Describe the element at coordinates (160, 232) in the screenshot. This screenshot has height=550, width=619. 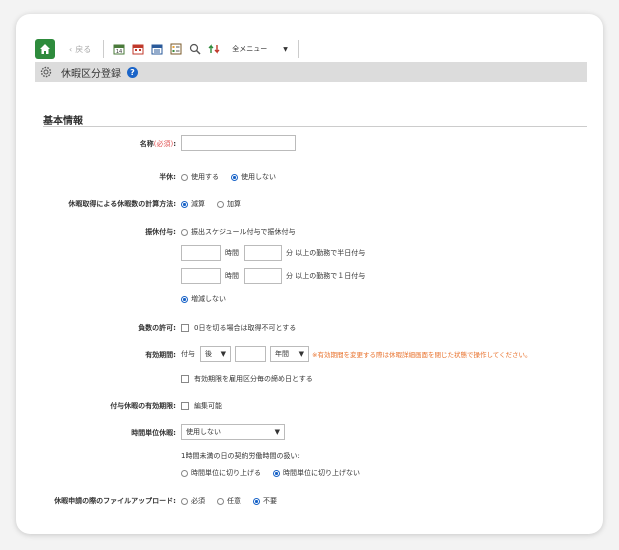
I see `grant-label: 振休付与:` at that location.